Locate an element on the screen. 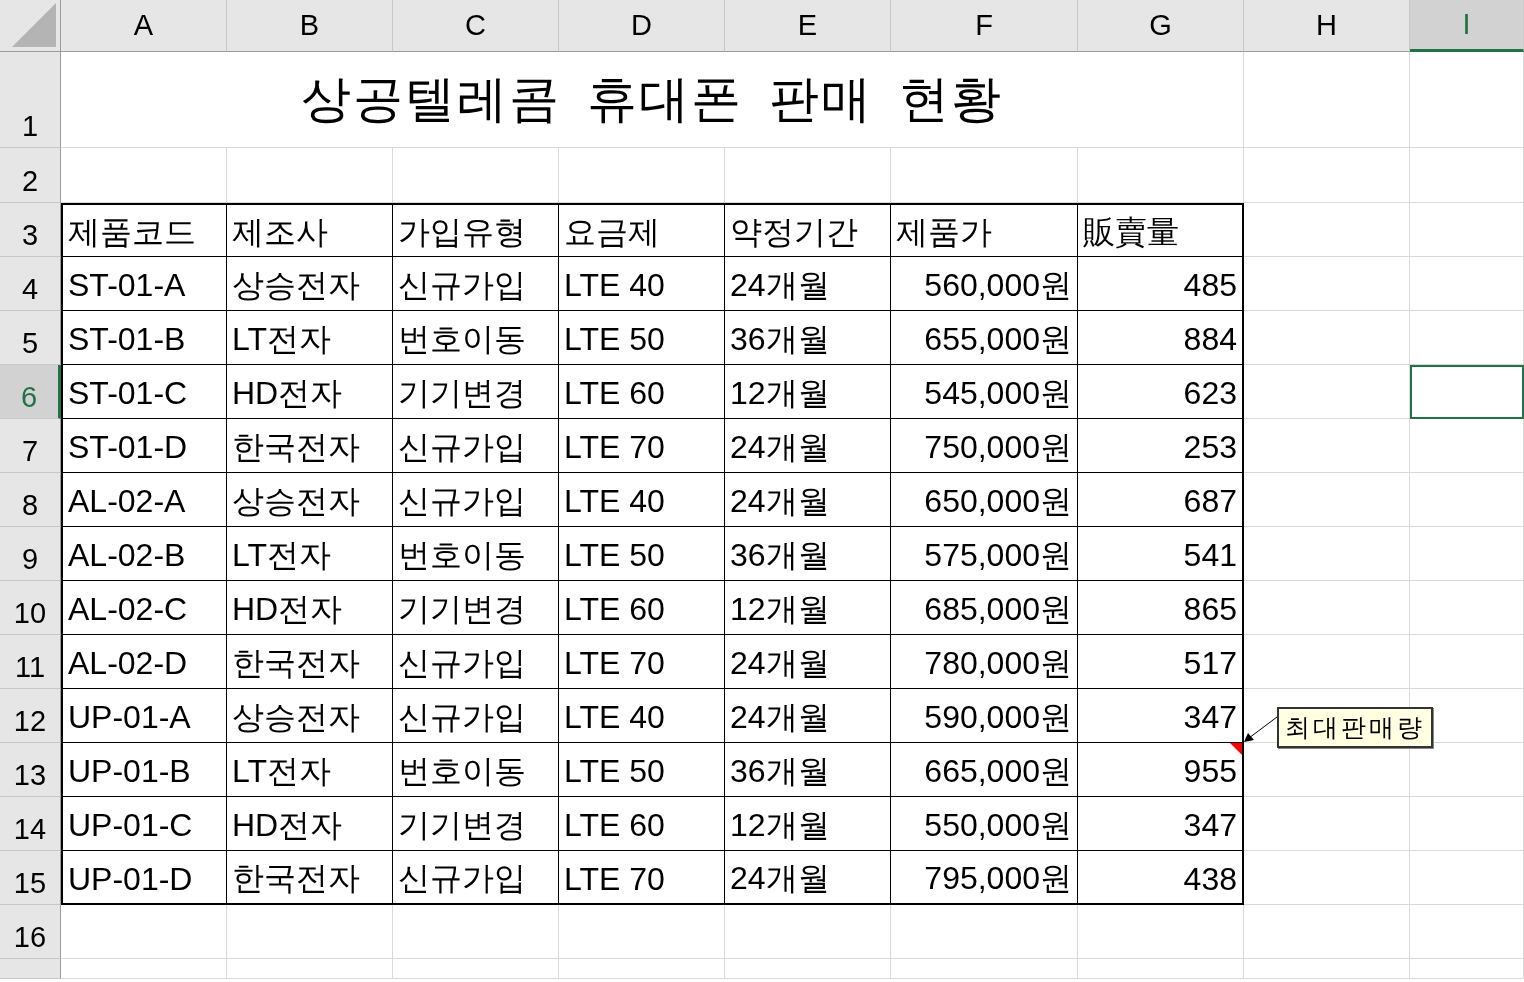 The image size is (1524, 982). row-header is located at coordinates (30, 969).